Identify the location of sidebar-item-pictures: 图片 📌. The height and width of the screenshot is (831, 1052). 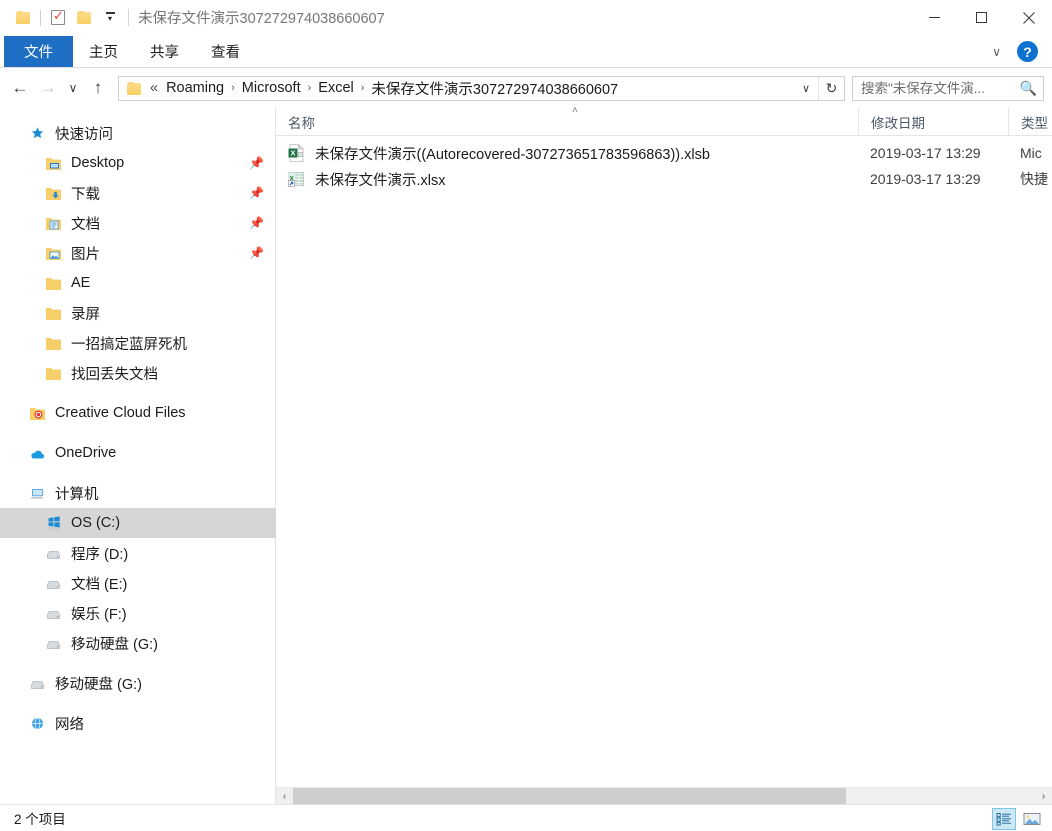
(138, 253).